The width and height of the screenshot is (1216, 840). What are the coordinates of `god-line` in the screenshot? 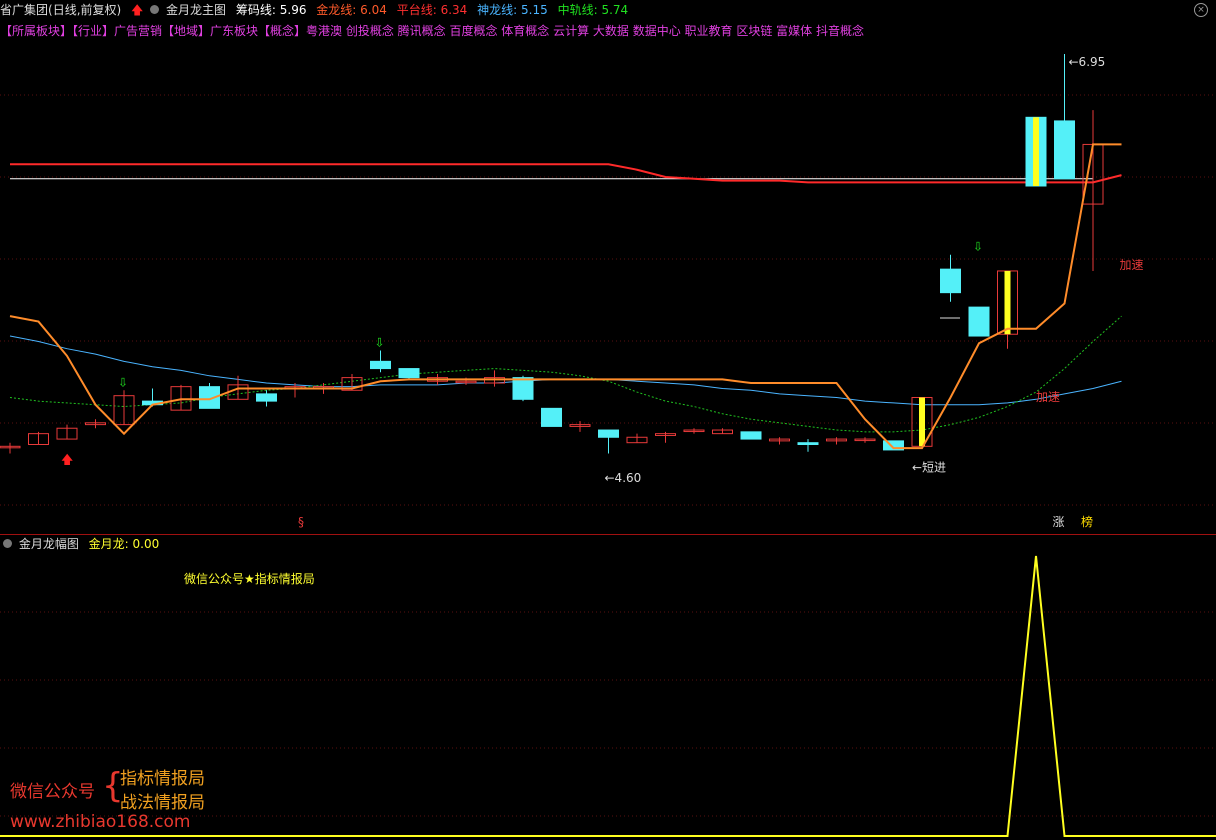 It's located at (565, 370).